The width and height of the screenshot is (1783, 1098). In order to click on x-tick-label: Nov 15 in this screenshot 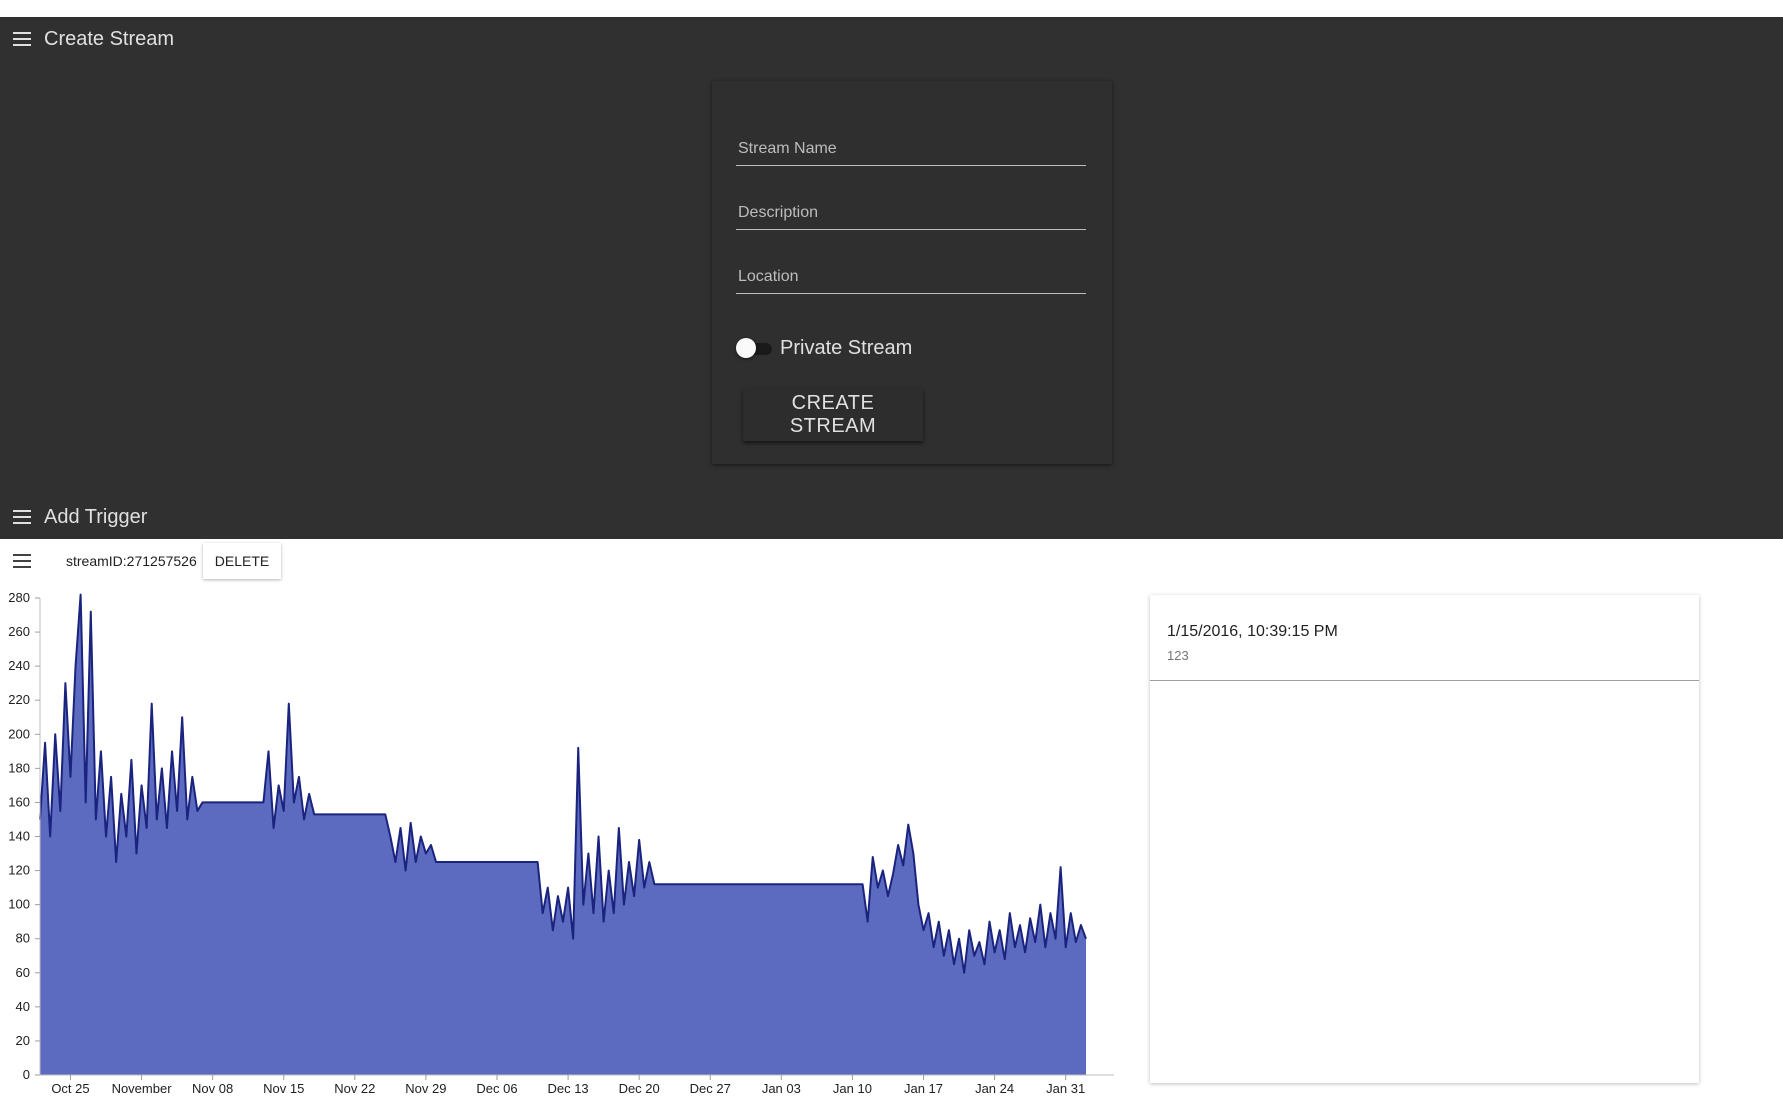, I will do `click(283, 1088)`.